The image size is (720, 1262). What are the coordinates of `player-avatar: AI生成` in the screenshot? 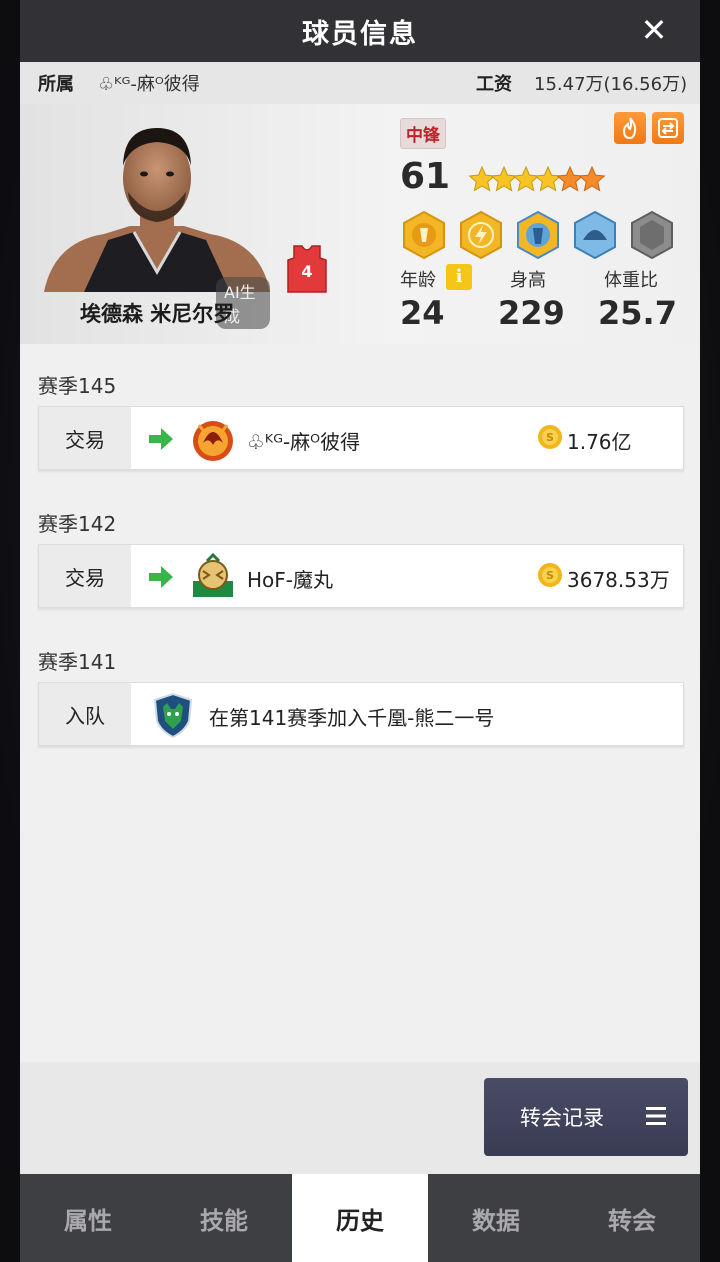 It's located at (157, 225).